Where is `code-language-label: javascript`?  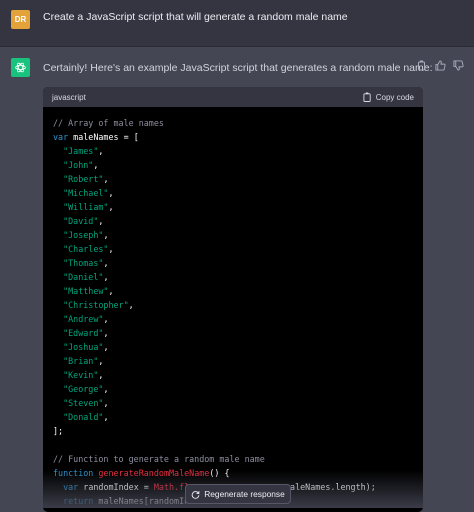 code-language-label: javascript is located at coordinates (69, 97).